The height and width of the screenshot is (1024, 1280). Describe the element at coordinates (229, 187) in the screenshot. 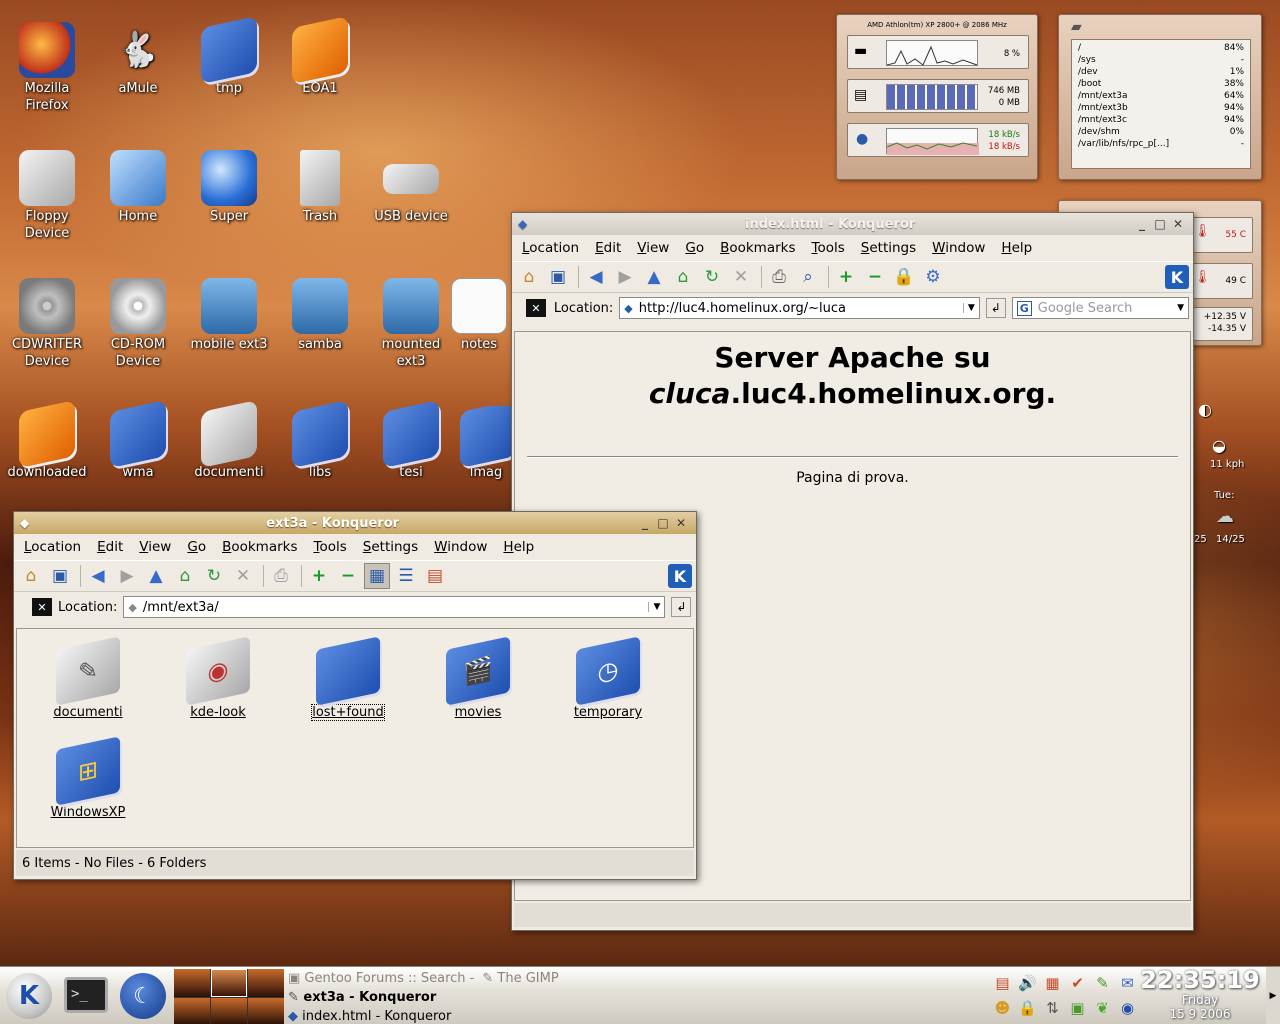

I see `desktop-icon-super: Super` at that location.